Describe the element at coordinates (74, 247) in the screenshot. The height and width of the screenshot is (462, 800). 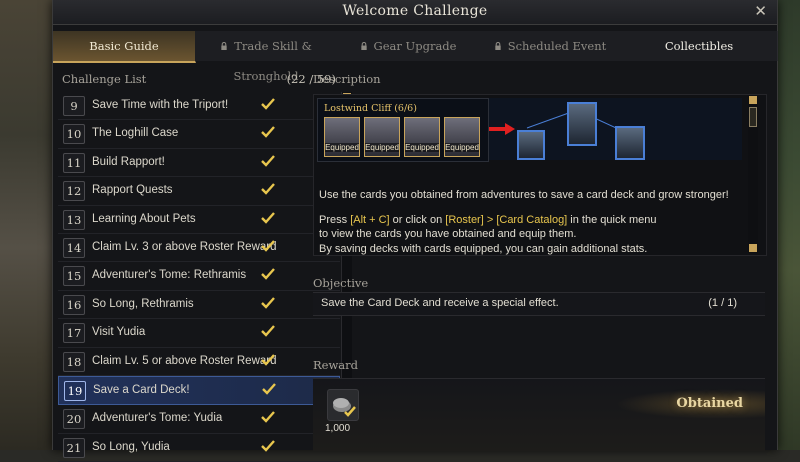
I see `item-number: 14` at that location.